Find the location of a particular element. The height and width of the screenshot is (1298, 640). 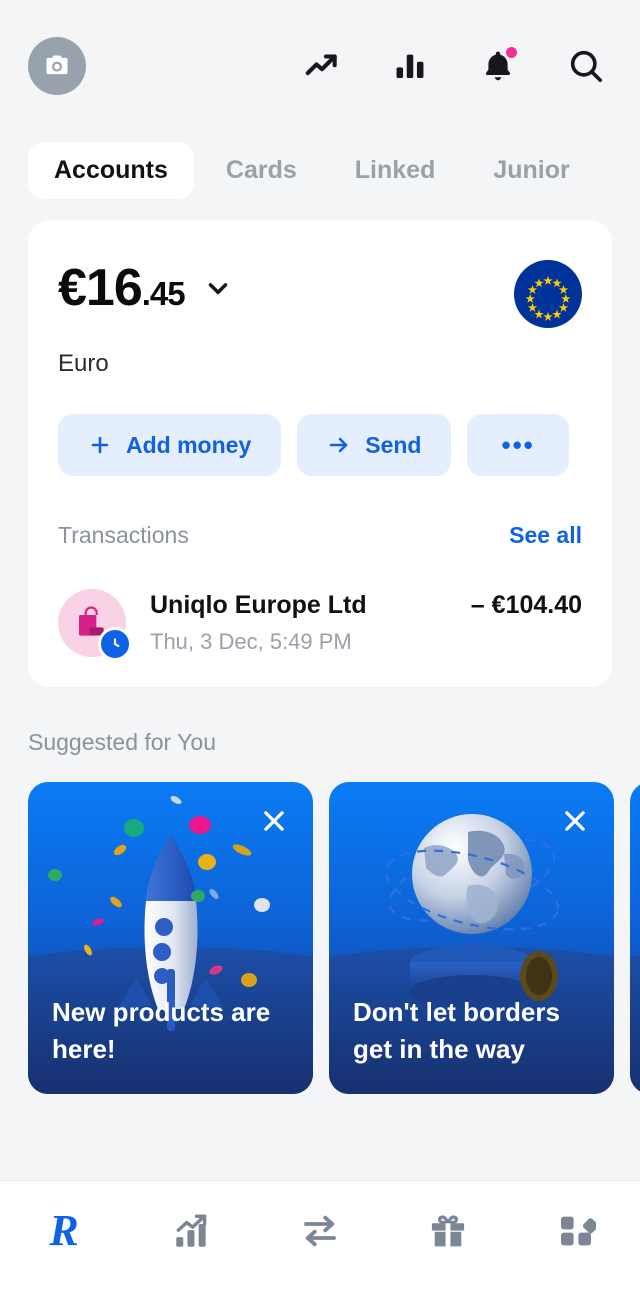

clock-icon is located at coordinates (116, 643).